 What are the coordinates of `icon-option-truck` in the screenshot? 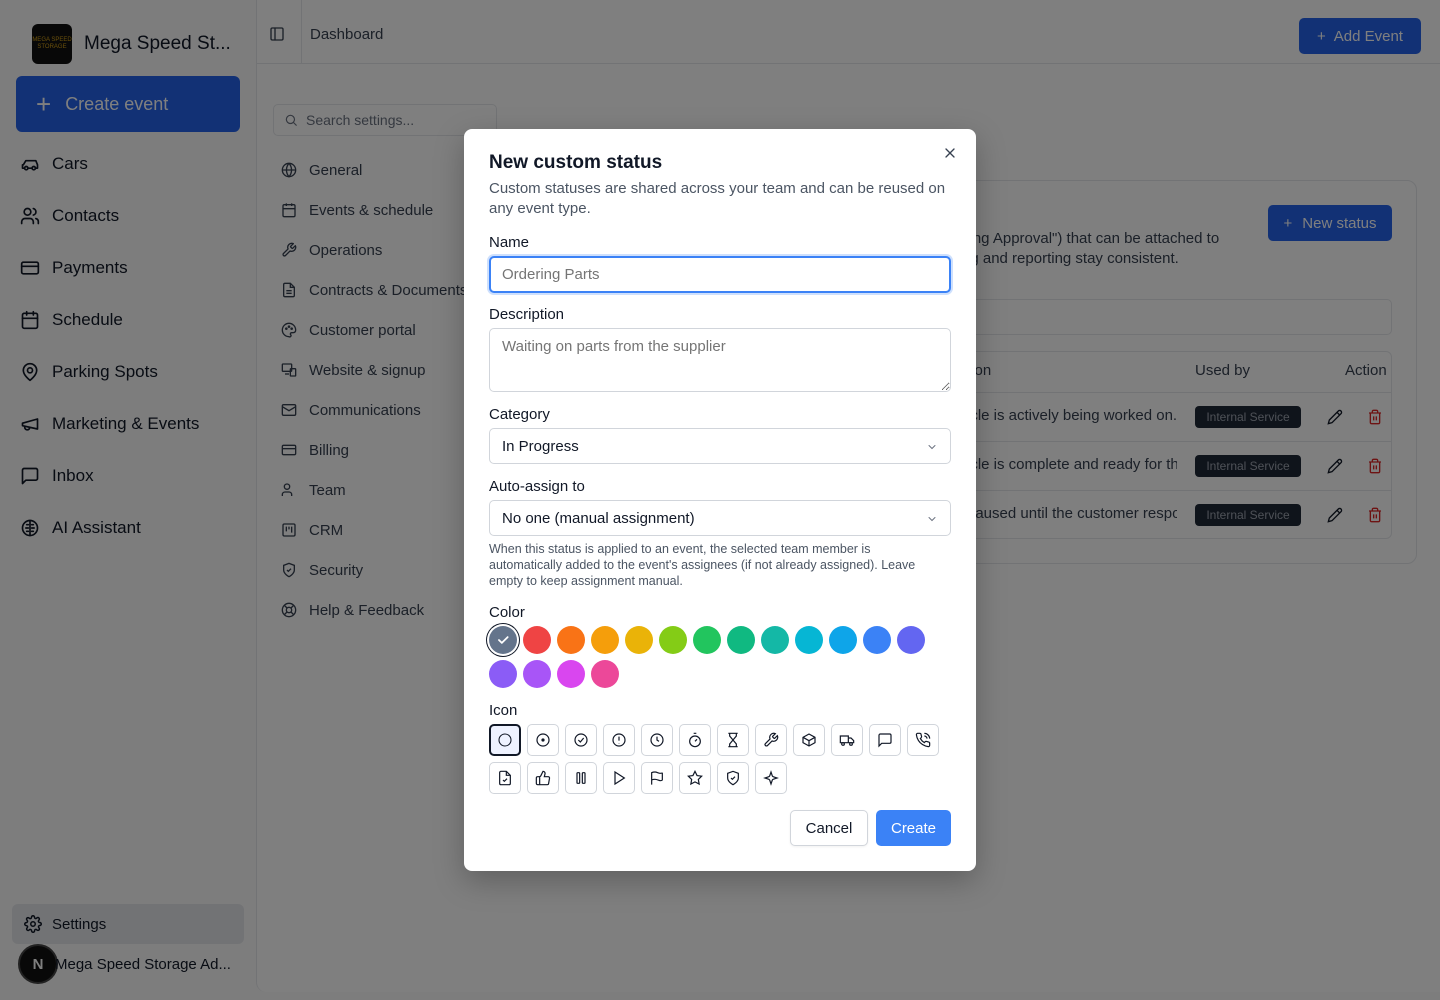 It's located at (847, 740).